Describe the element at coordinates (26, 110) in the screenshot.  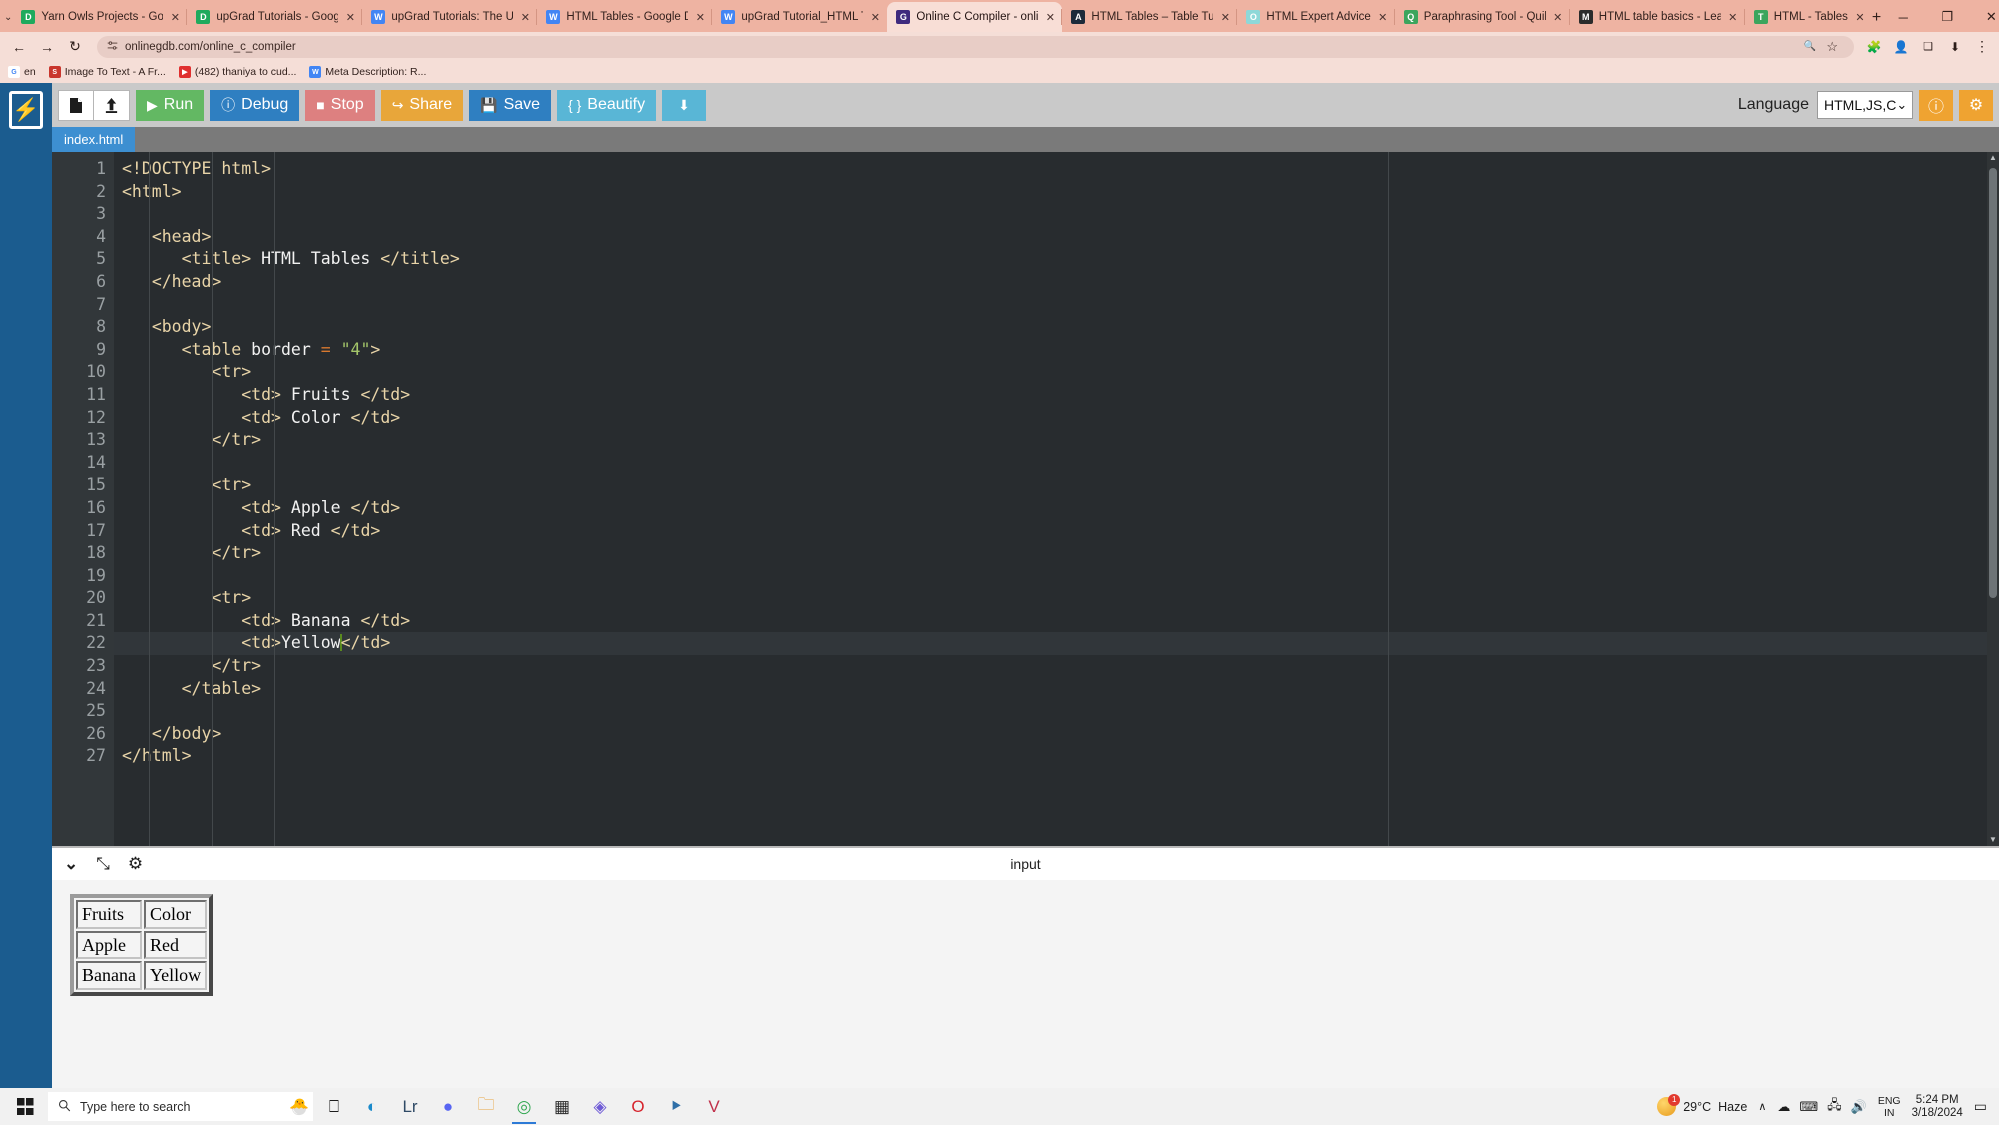
I see `onlinegdb-logo-icon: ⚡` at that location.